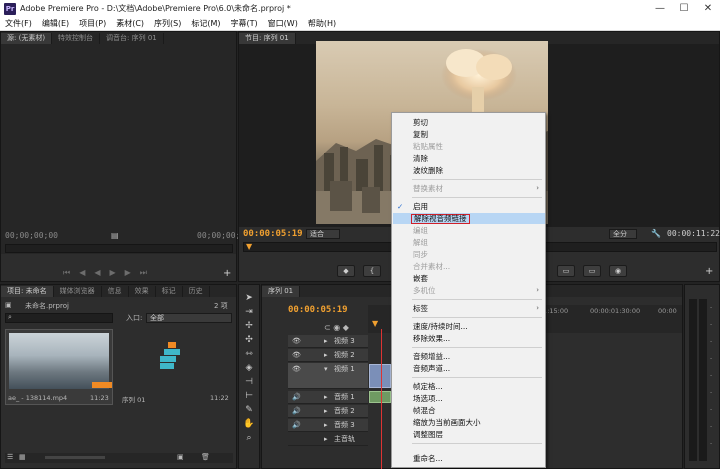 The height and width of the screenshot is (469, 720). Describe the element at coordinates (59, 361) in the screenshot. I see `clip-thumbnail` at that location.